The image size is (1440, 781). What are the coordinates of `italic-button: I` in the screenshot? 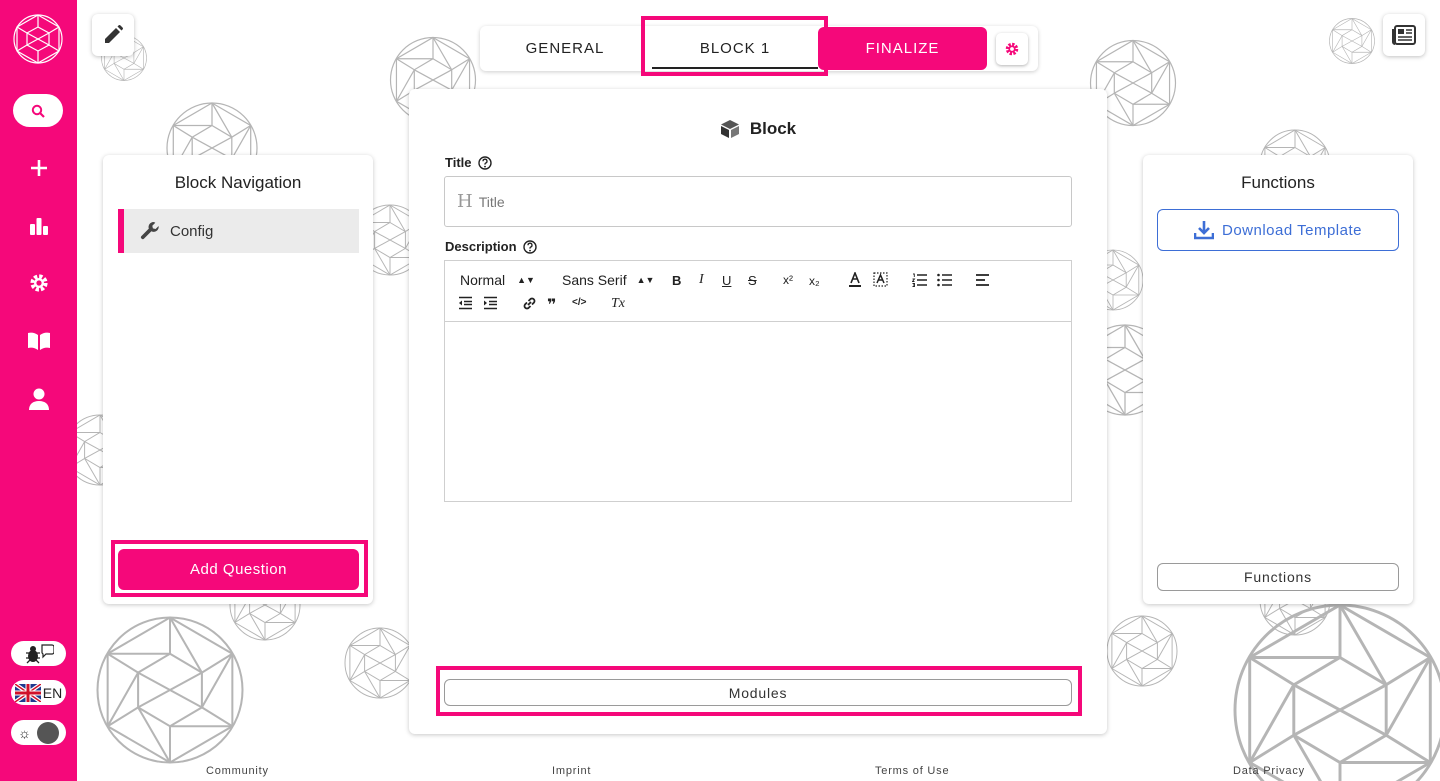 It's located at (701, 280).